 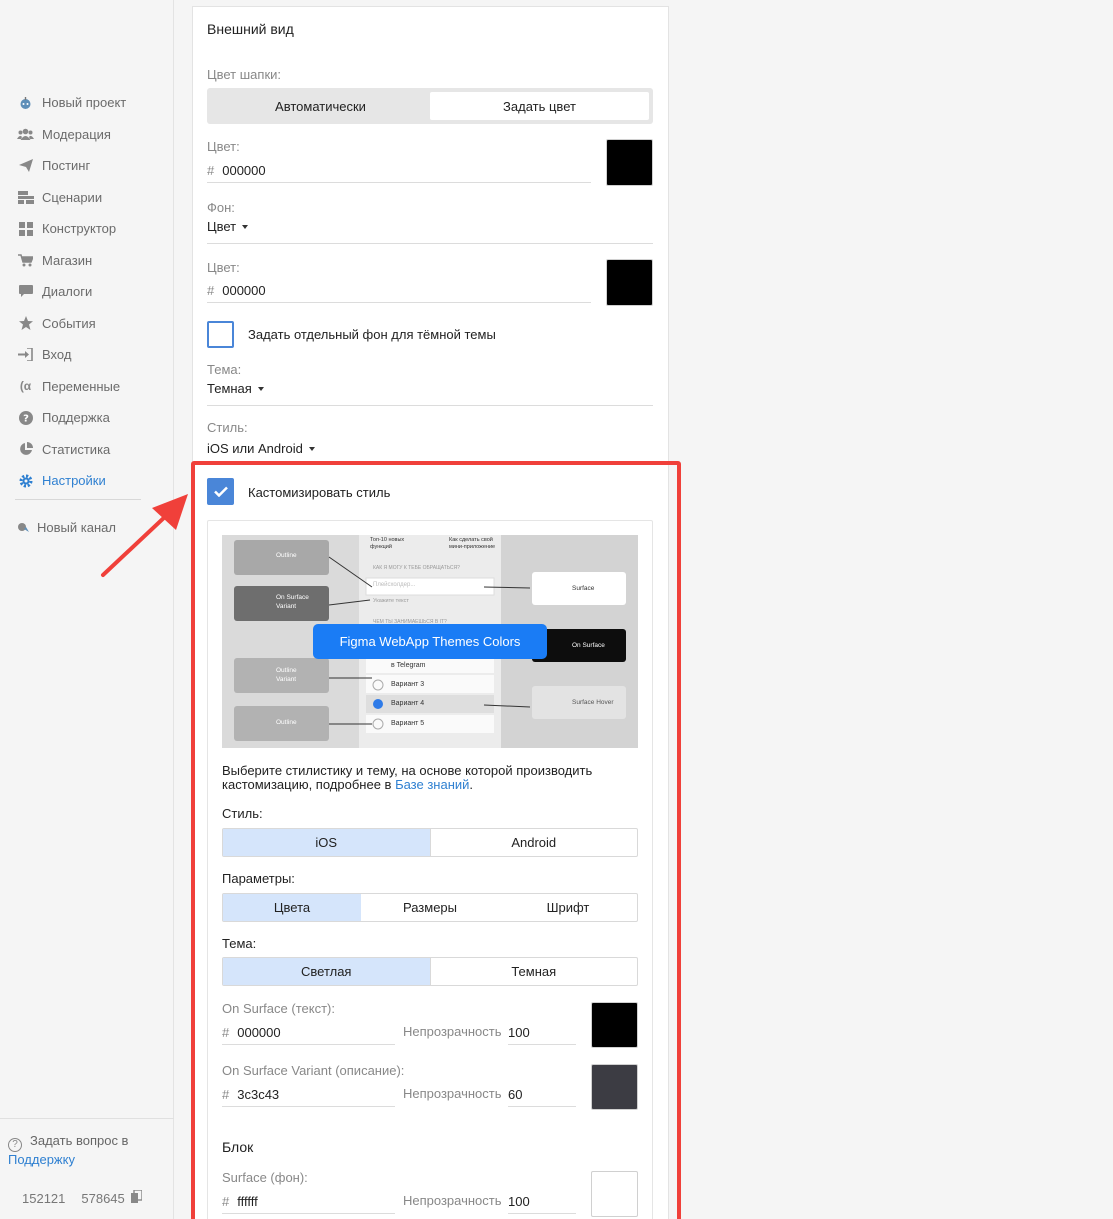 What do you see at coordinates (87, 355) in the screenshot?
I see `sidebar-item-login: Вход` at bounding box center [87, 355].